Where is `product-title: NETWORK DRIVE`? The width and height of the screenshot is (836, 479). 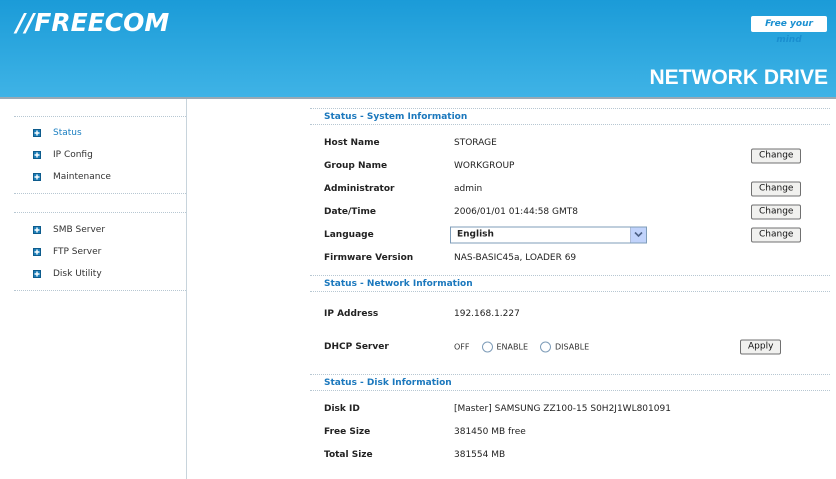
product-title: NETWORK DRIVE is located at coordinates (739, 77).